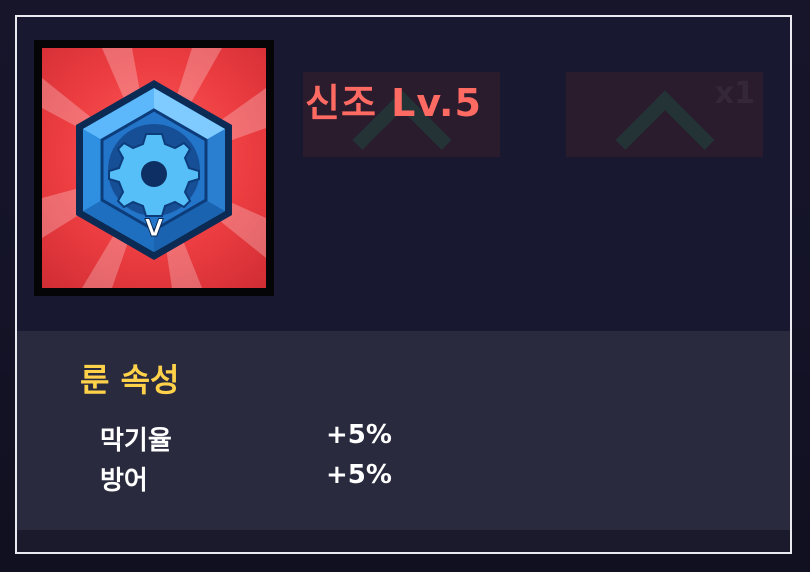 This screenshot has width=810, height=572. What do you see at coordinates (664, 123) in the screenshot?
I see `chevron-up-icon` at bounding box center [664, 123].